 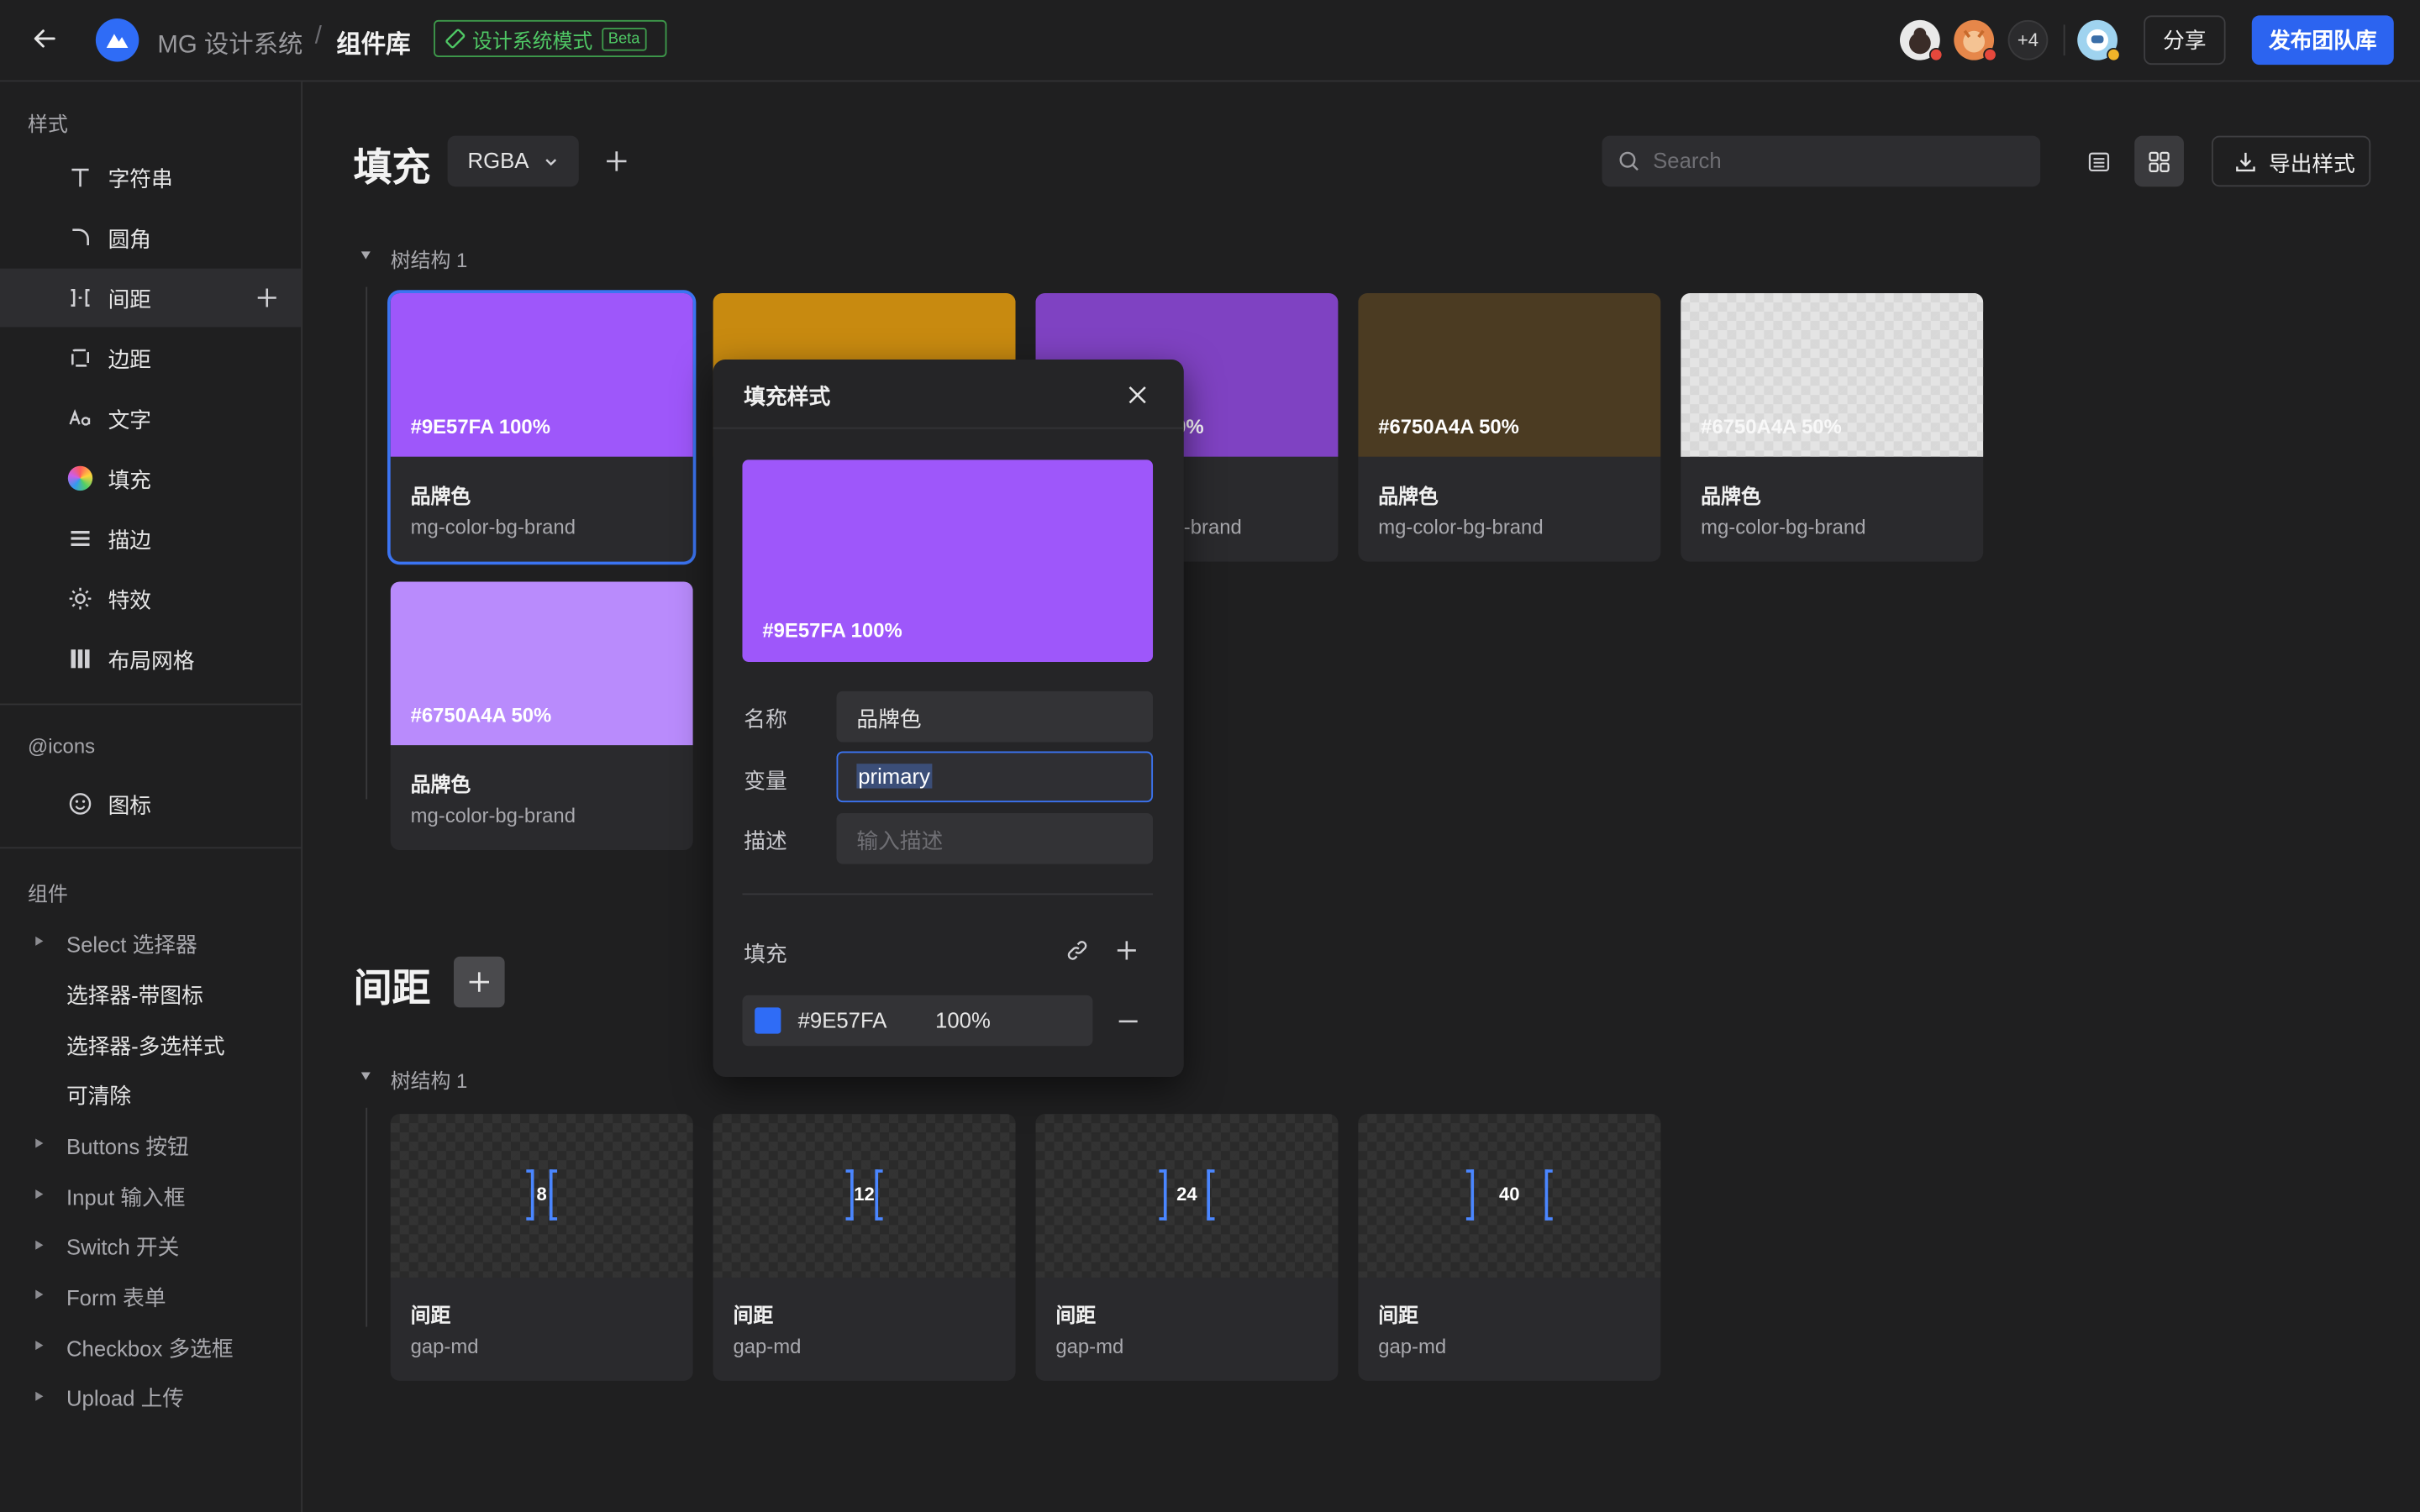 I want to click on sidebar-item-layout-grid: 布局网格, so click(x=150, y=658).